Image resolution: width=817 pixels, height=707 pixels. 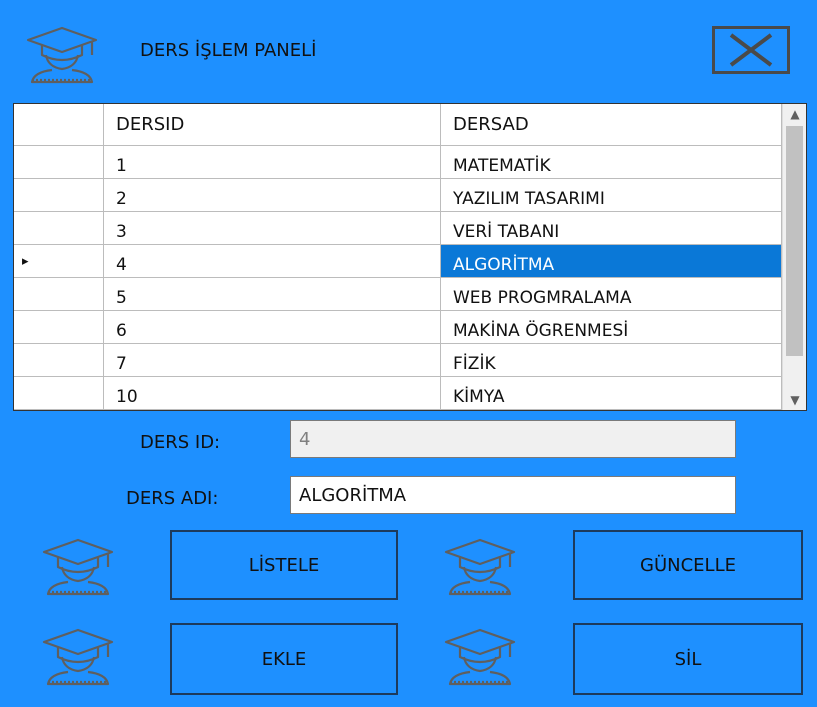 I want to click on cell-dersad: VERİ TABANI, so click(x=611, y=228).